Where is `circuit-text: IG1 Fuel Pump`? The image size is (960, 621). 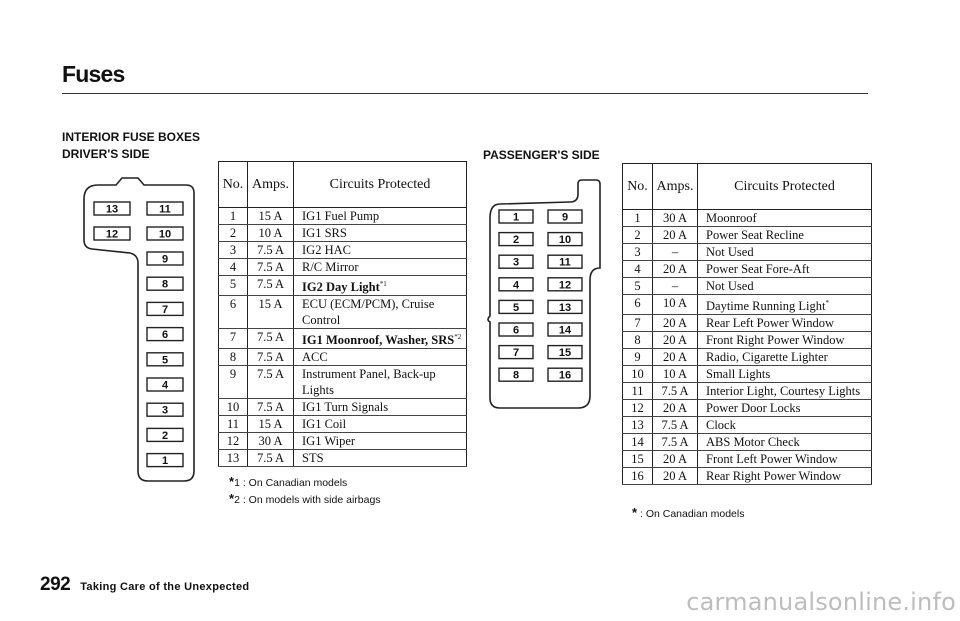
circuit-text: IG1 Fuel Pump is located at coordinates (341, 216).